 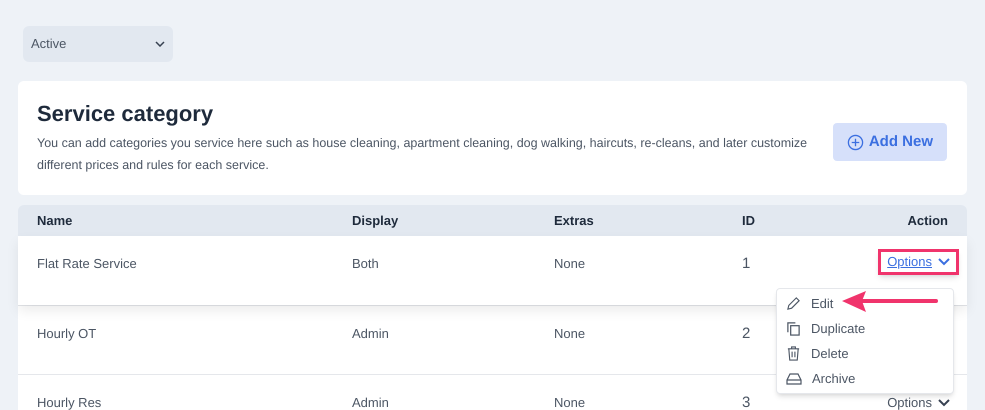 I want to click on column-header: Name, so click(x=54, y=220).